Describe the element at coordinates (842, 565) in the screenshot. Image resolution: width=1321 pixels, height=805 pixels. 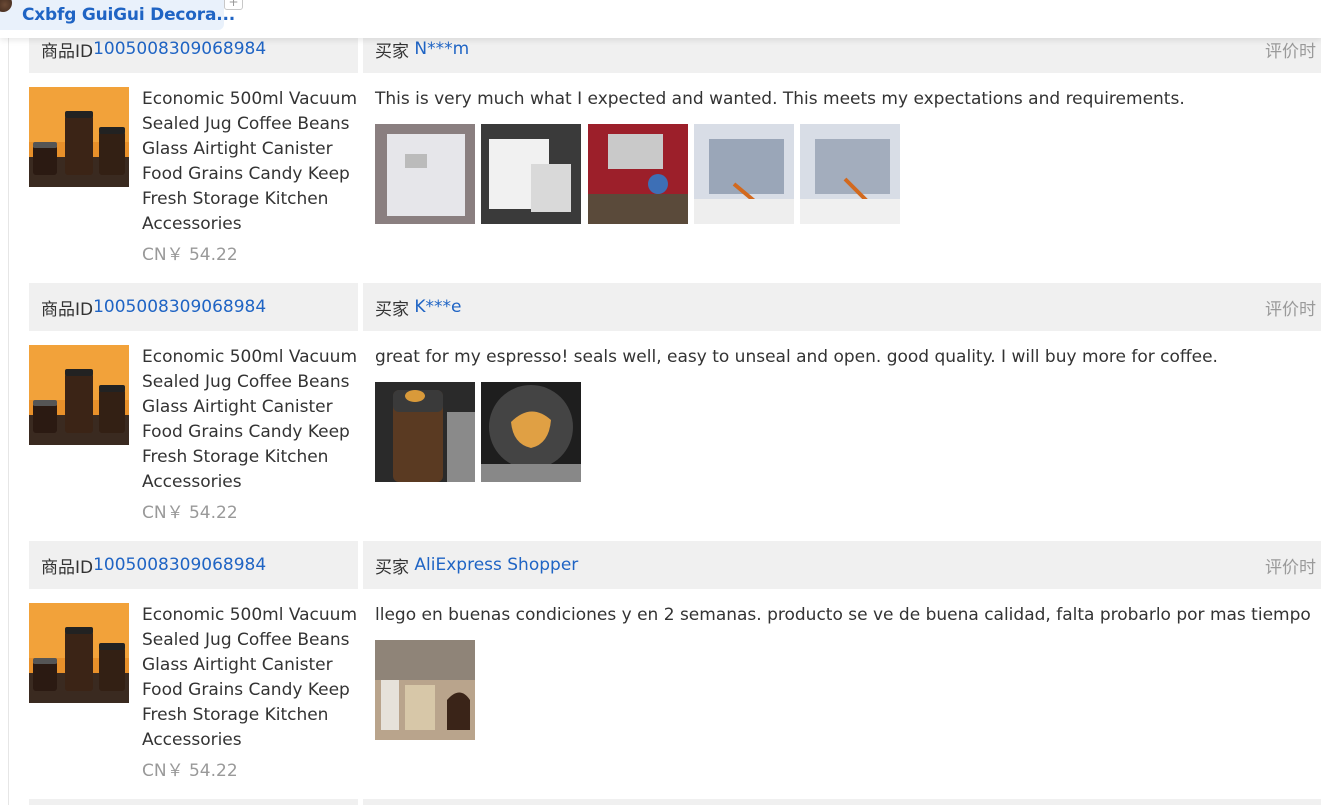
I see `buyer-header: 买家 AliExpress Shopper 评价时` at that location.